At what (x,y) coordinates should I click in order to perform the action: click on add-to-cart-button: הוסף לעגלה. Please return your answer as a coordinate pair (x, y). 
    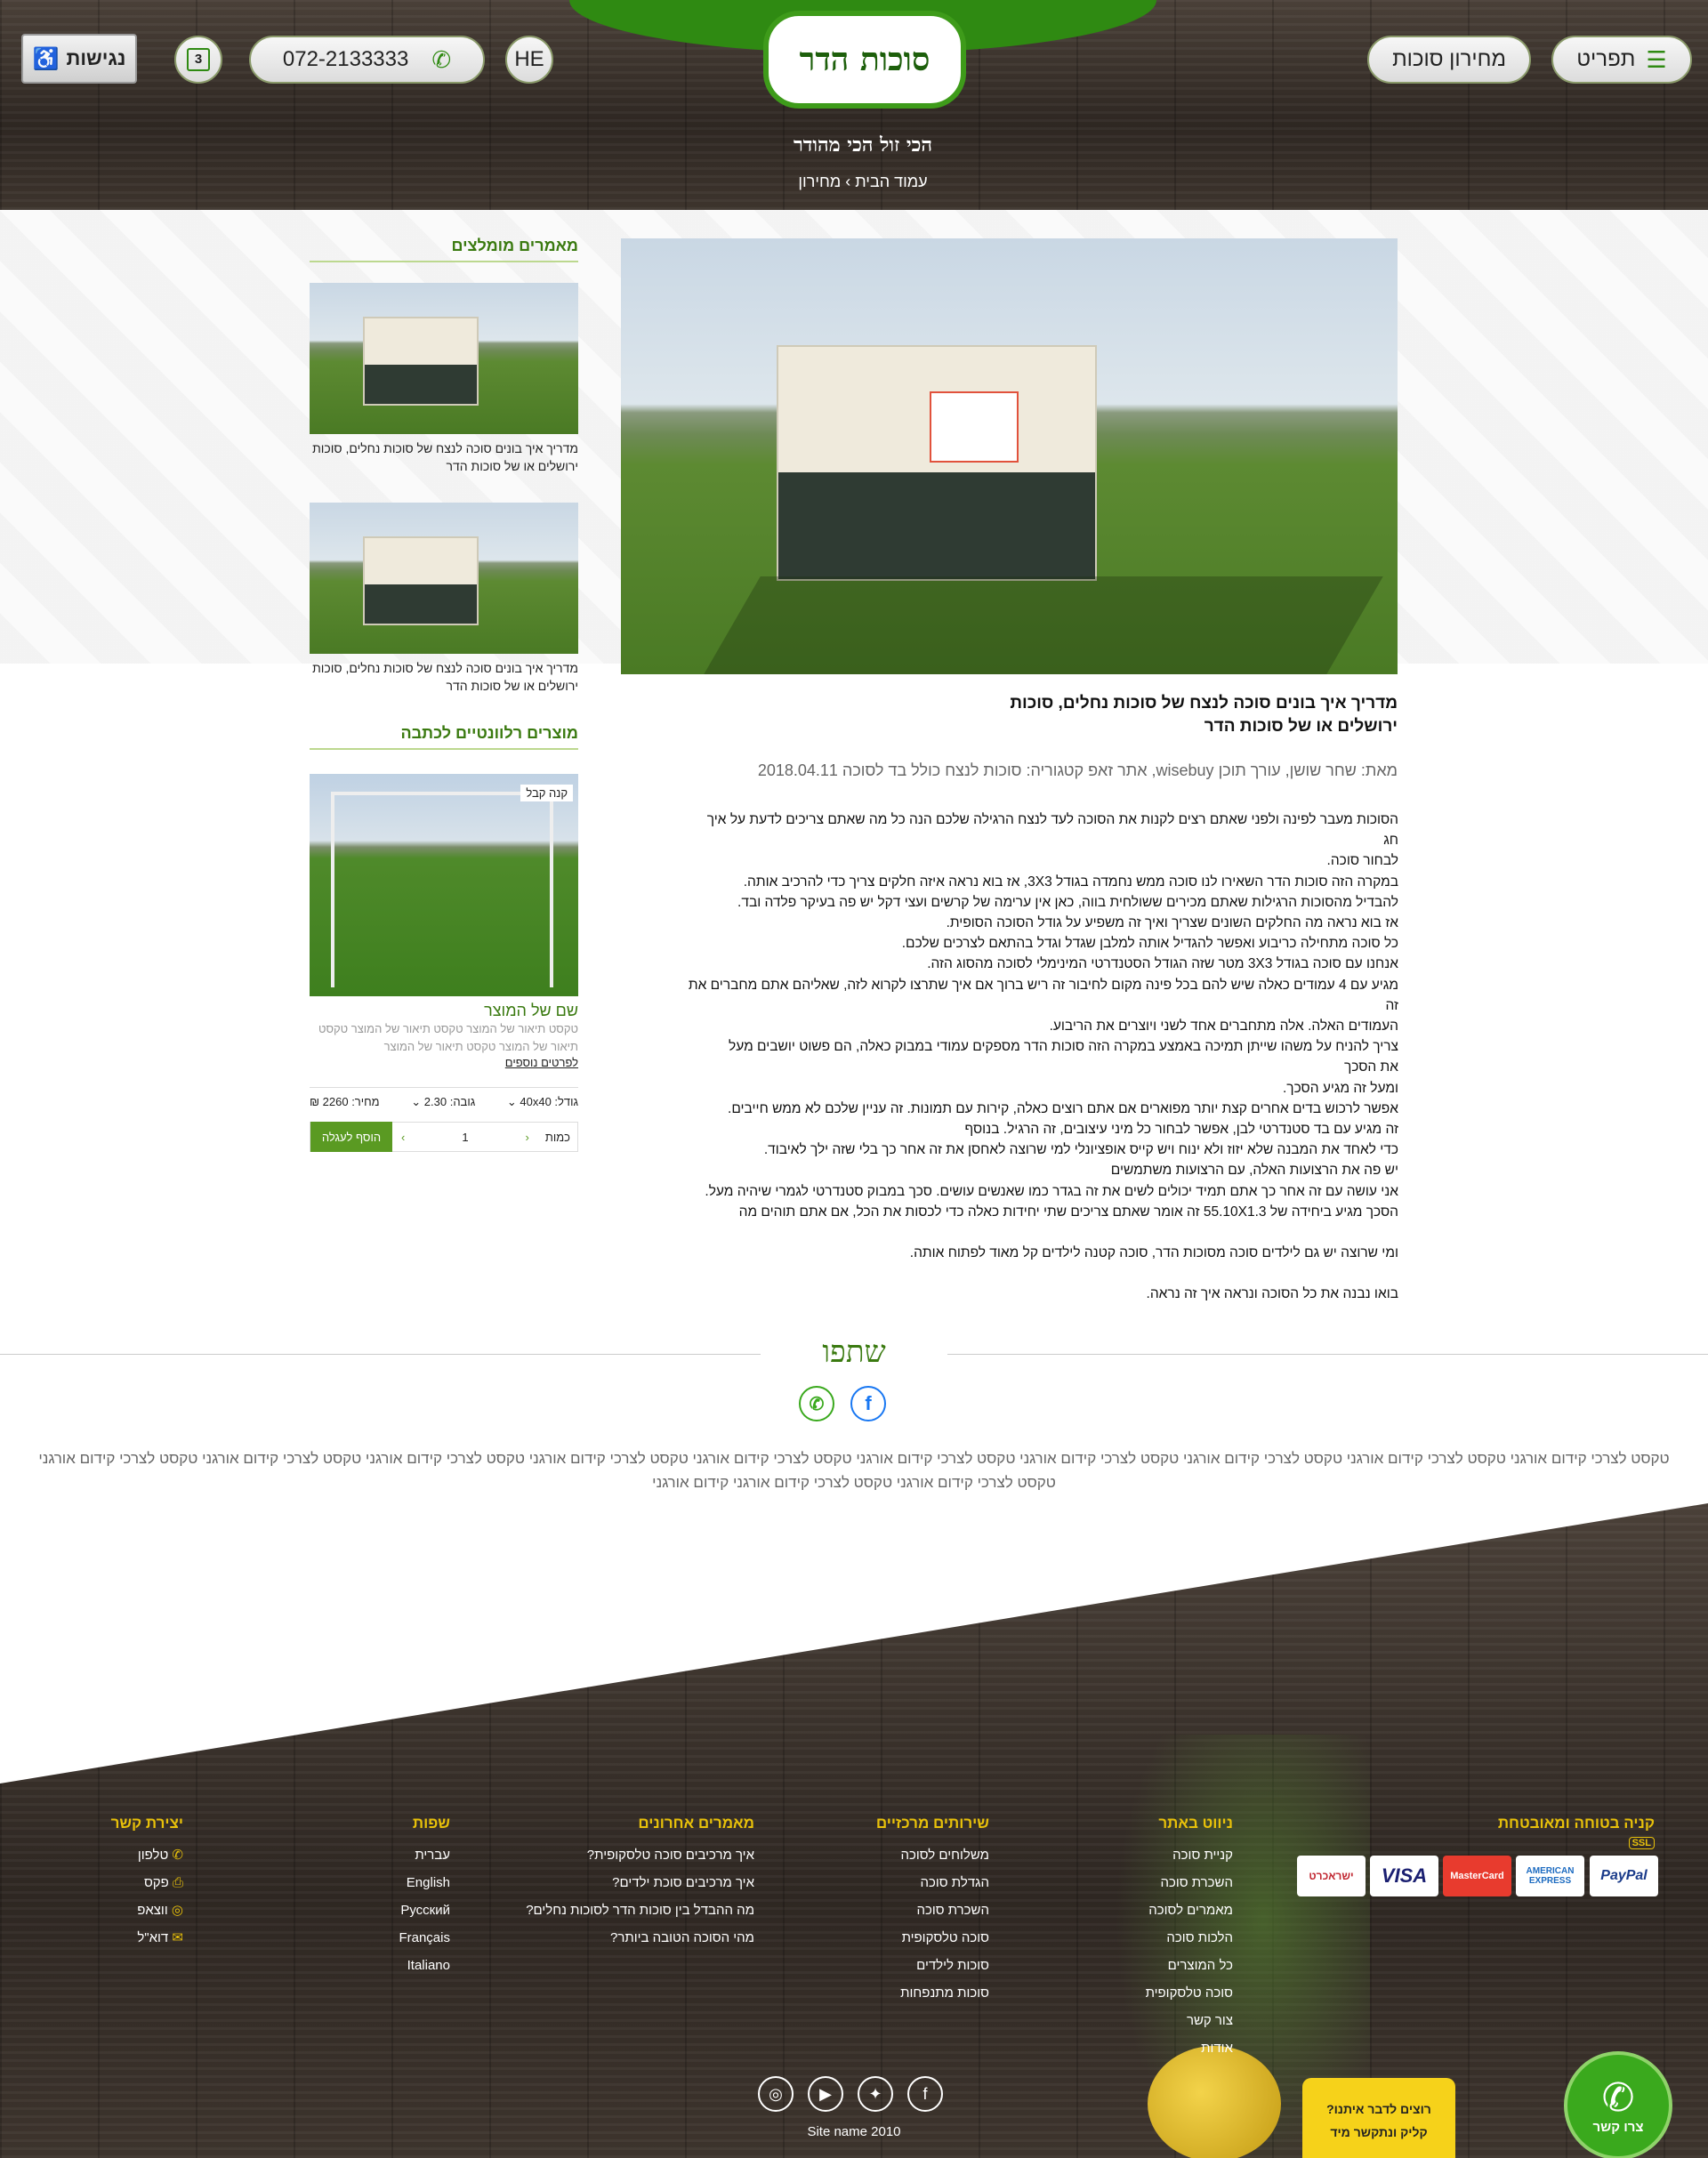
    Looking at the image, I should click on (351, 1137).